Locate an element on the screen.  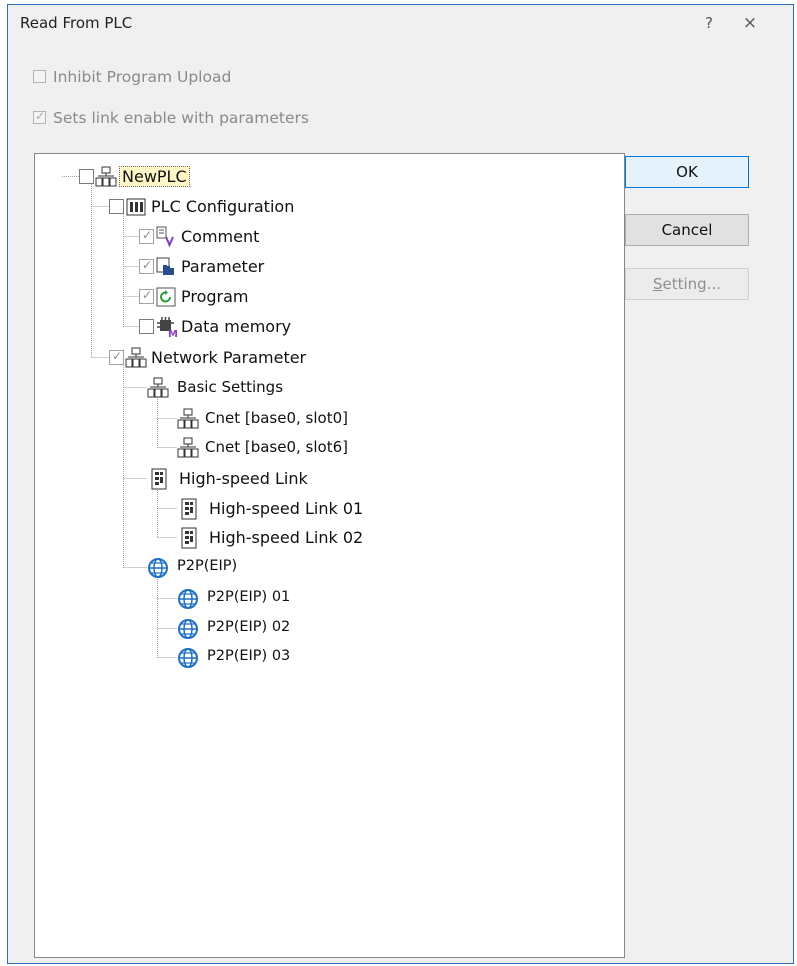
cnet-slot6-label: Cnet [base0, slot6] is located at coordinates (276, 447).